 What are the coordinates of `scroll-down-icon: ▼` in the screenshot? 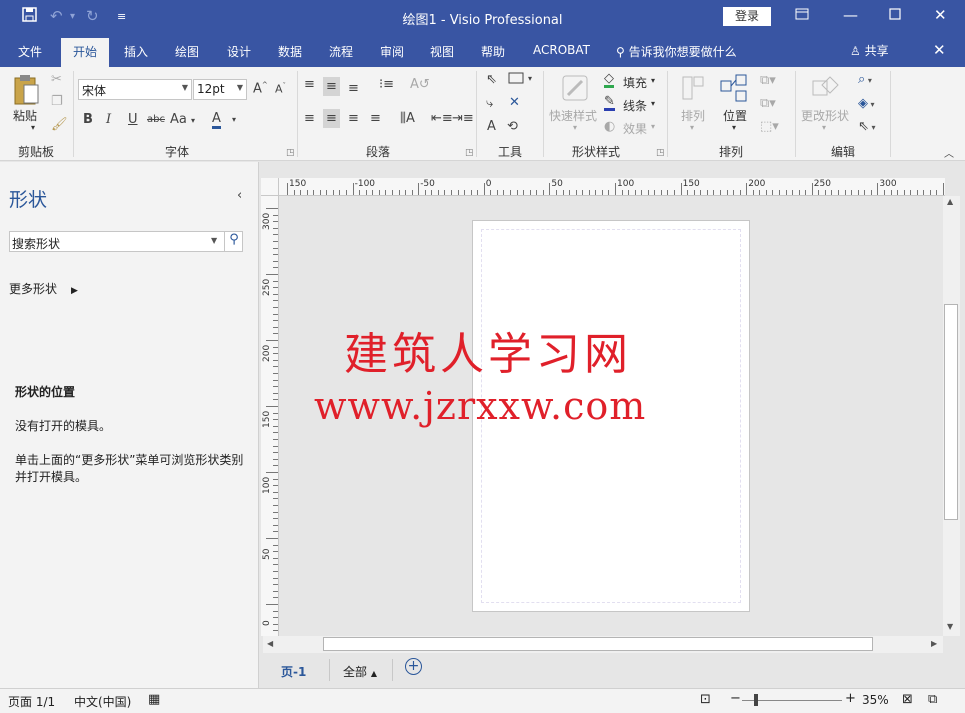 It's located at (950, 626).